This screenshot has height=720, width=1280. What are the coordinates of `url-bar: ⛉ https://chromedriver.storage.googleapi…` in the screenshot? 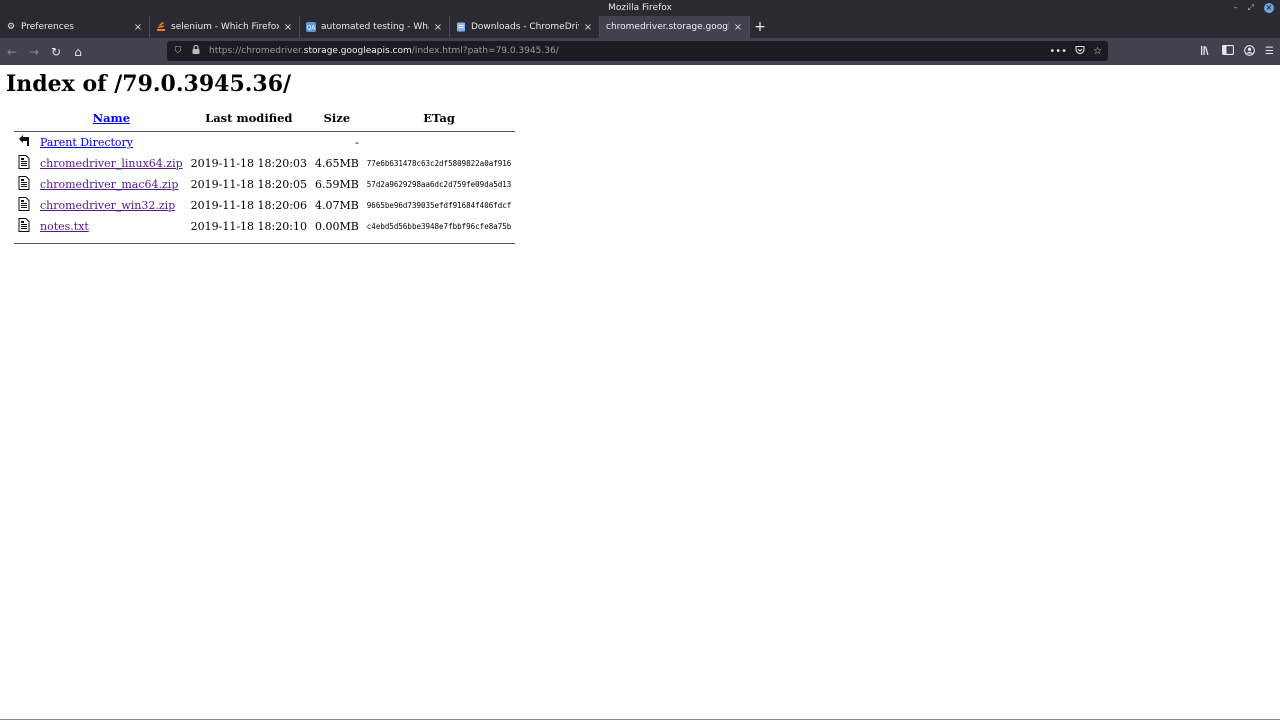 It's located at (637, 51).